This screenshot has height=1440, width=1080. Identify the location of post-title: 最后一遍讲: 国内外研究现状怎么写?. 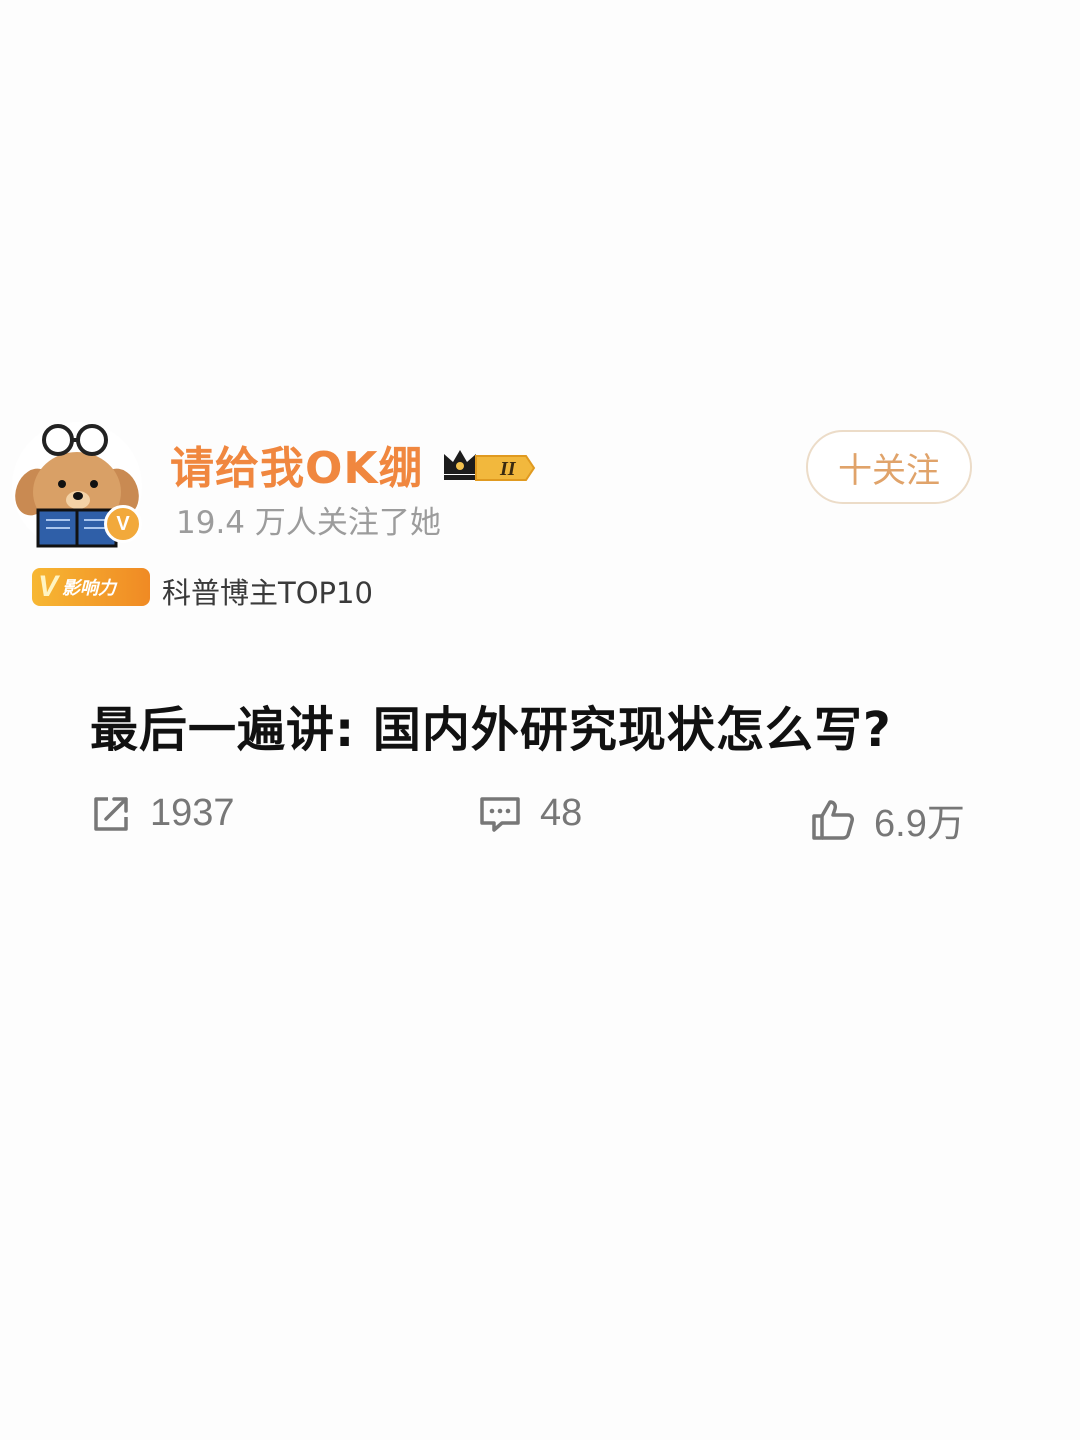
(491, 725).